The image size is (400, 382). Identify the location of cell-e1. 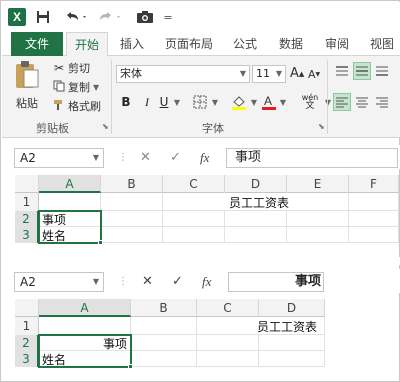
(318, 202).